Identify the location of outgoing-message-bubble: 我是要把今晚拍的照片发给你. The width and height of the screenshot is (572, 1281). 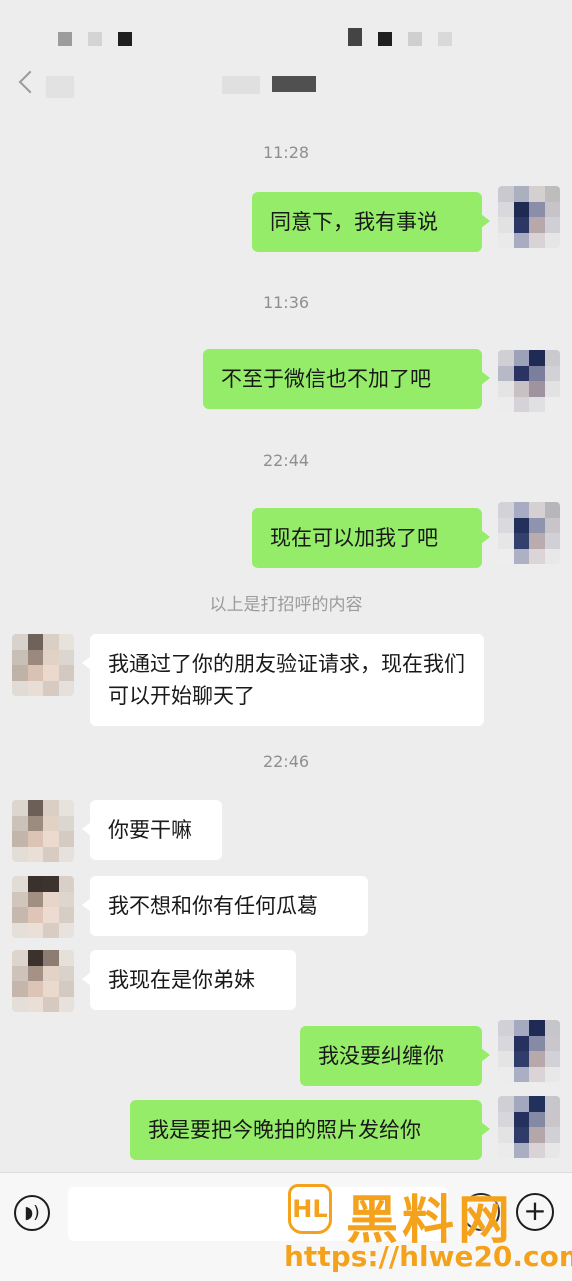
(310, 1130).